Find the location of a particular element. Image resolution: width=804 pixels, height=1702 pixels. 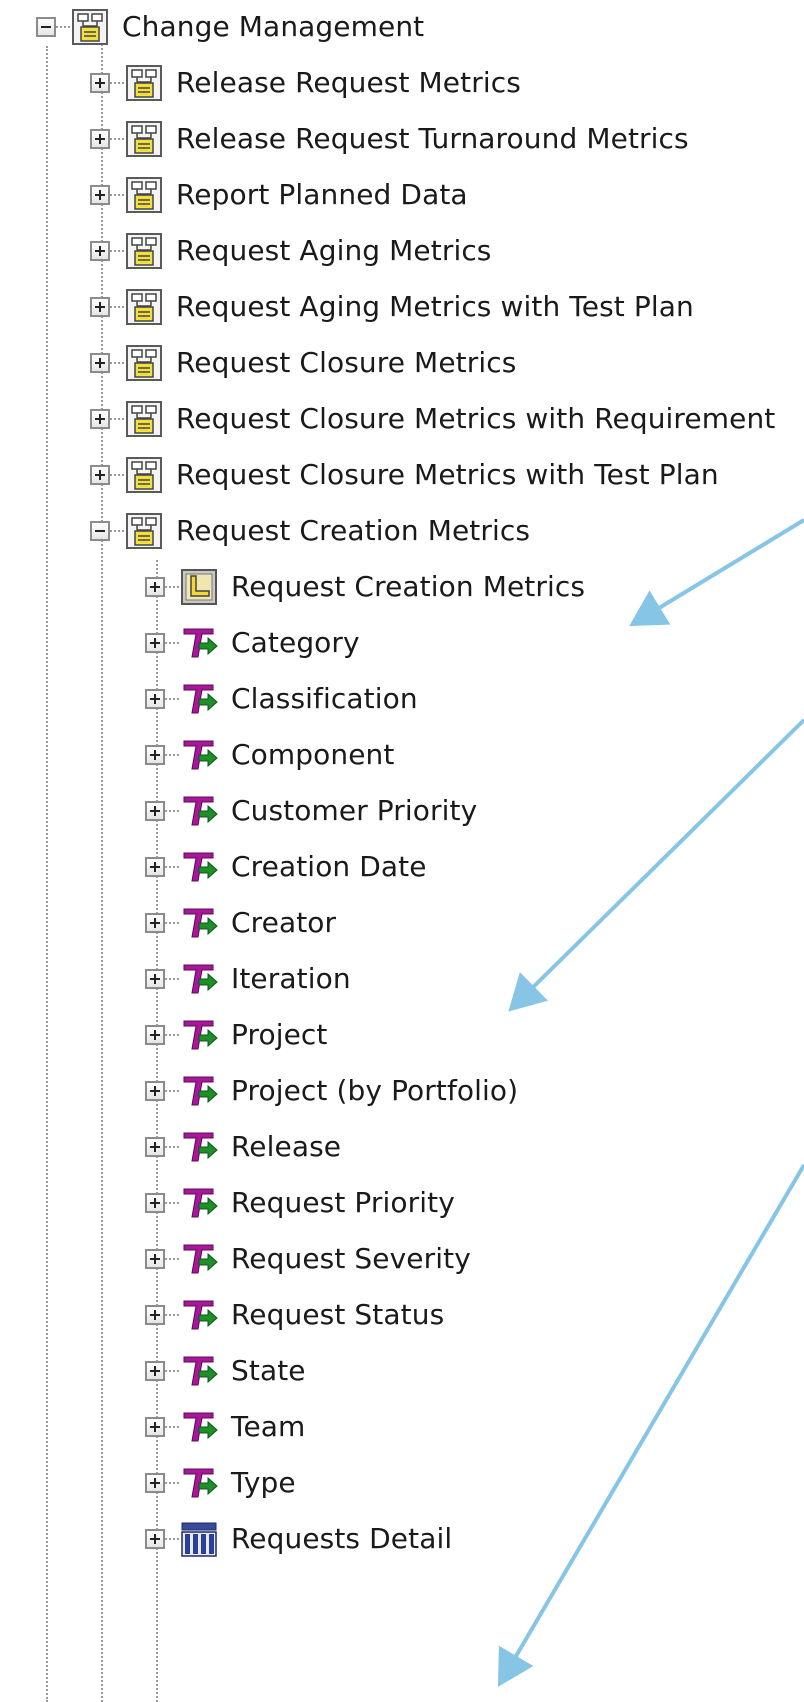

tree-subitem-dimension: Type is located at coordinates (220, 1483).